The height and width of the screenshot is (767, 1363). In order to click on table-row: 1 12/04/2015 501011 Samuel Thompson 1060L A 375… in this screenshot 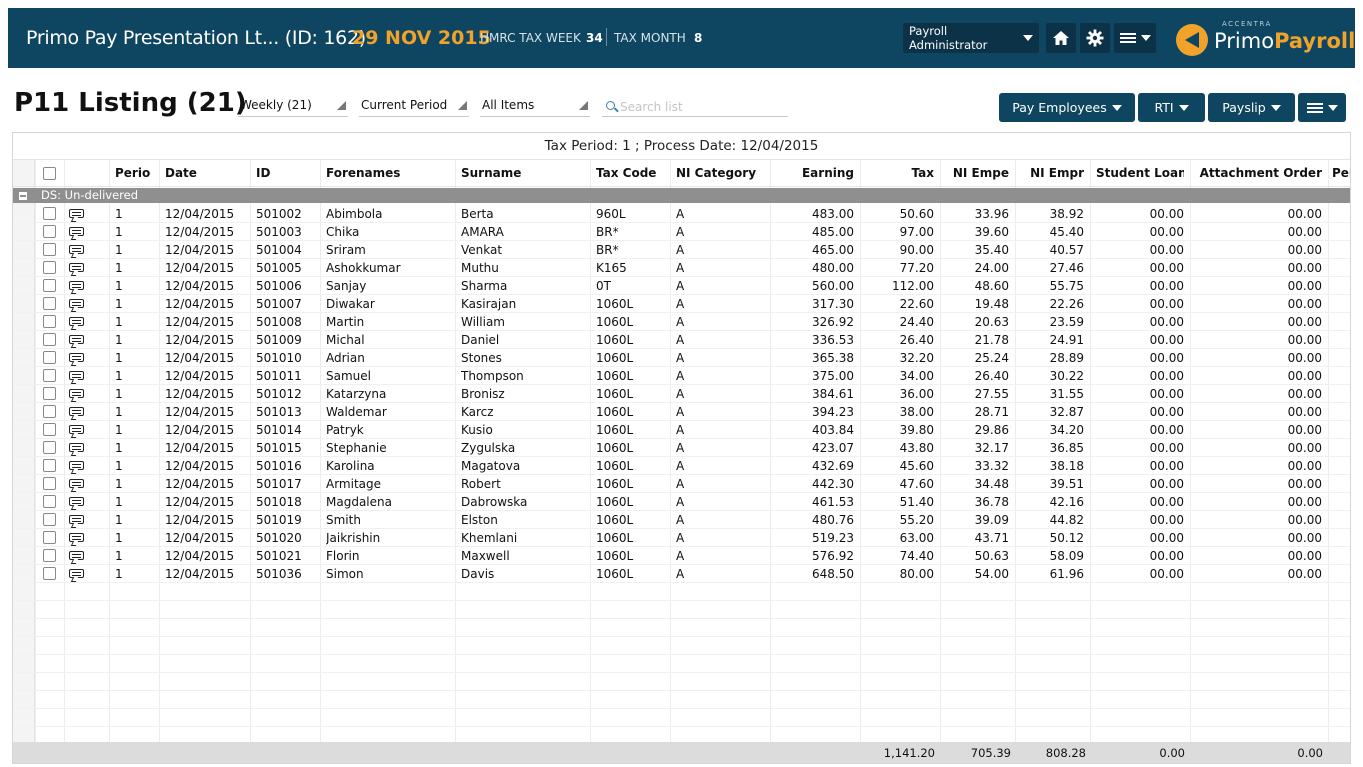, I will do `click(681, 376)`.